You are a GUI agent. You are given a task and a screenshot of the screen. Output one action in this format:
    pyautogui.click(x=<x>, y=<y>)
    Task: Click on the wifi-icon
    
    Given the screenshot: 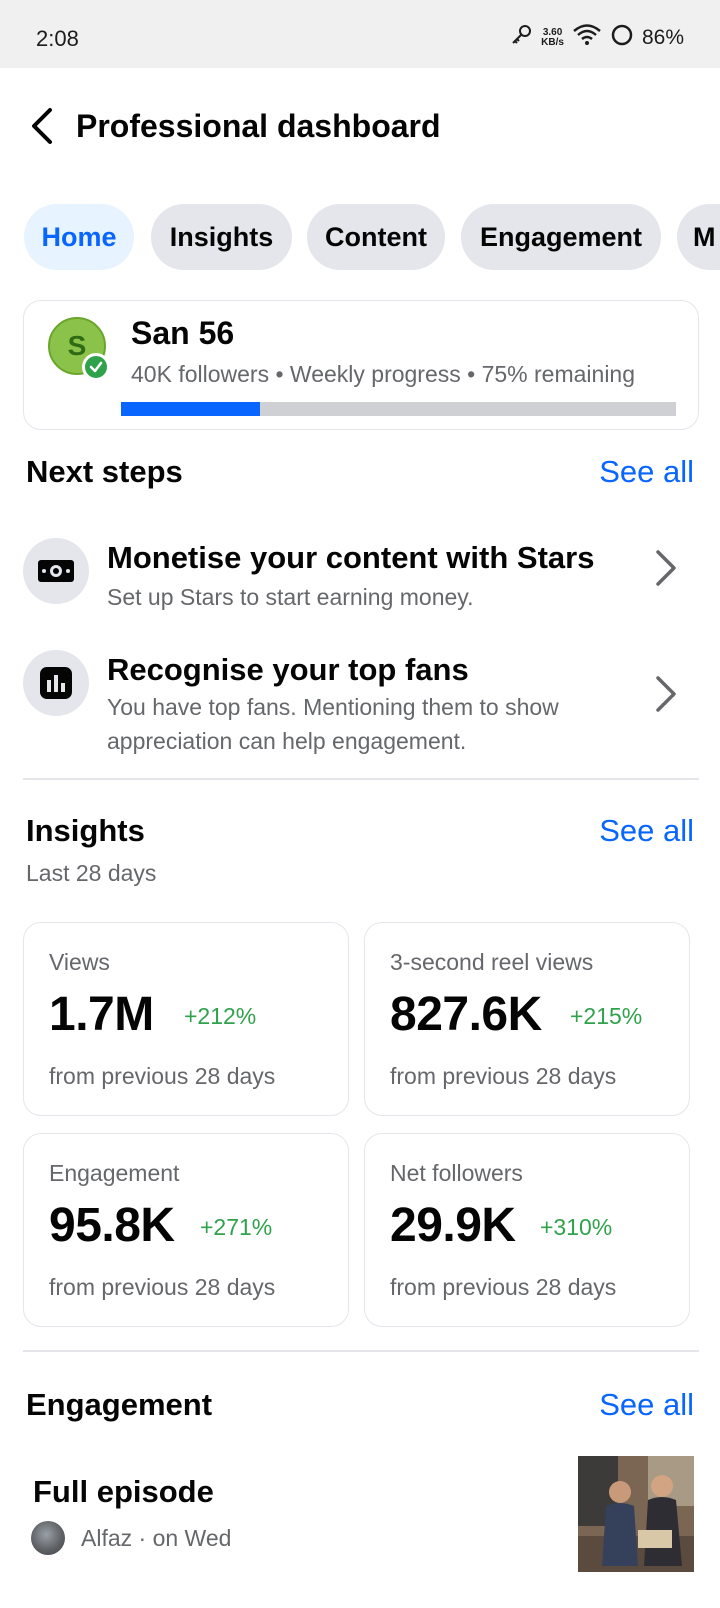 What is the action you would take?
    pyautogui.click(x=587, y=37)
    